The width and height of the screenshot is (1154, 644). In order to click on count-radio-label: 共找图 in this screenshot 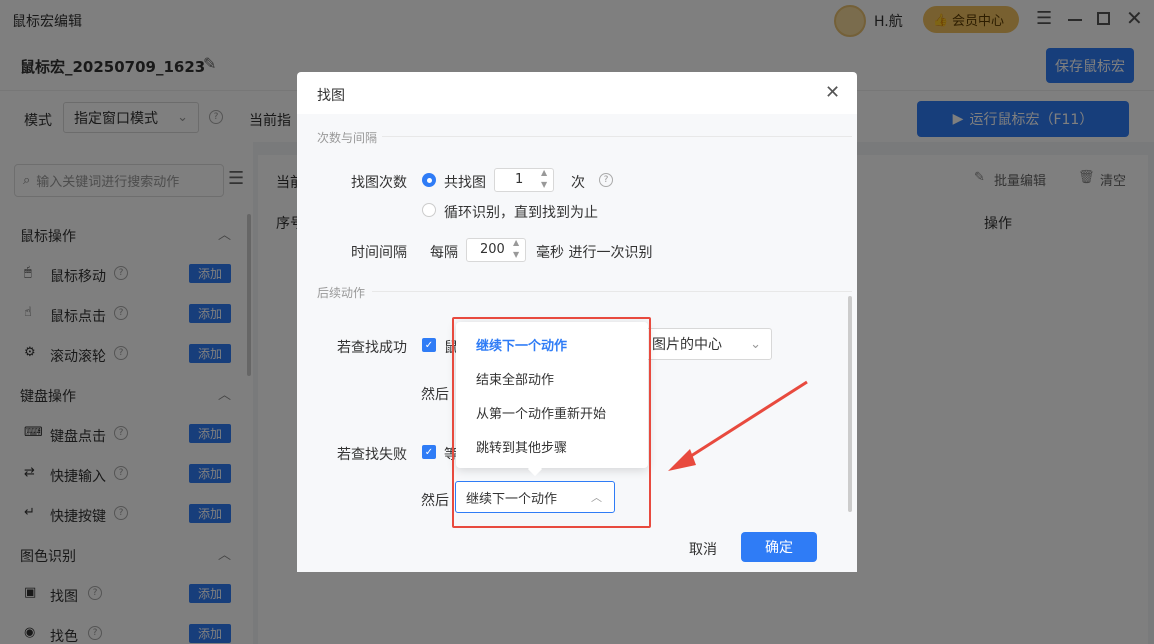, I will do `click(465, 182)`.